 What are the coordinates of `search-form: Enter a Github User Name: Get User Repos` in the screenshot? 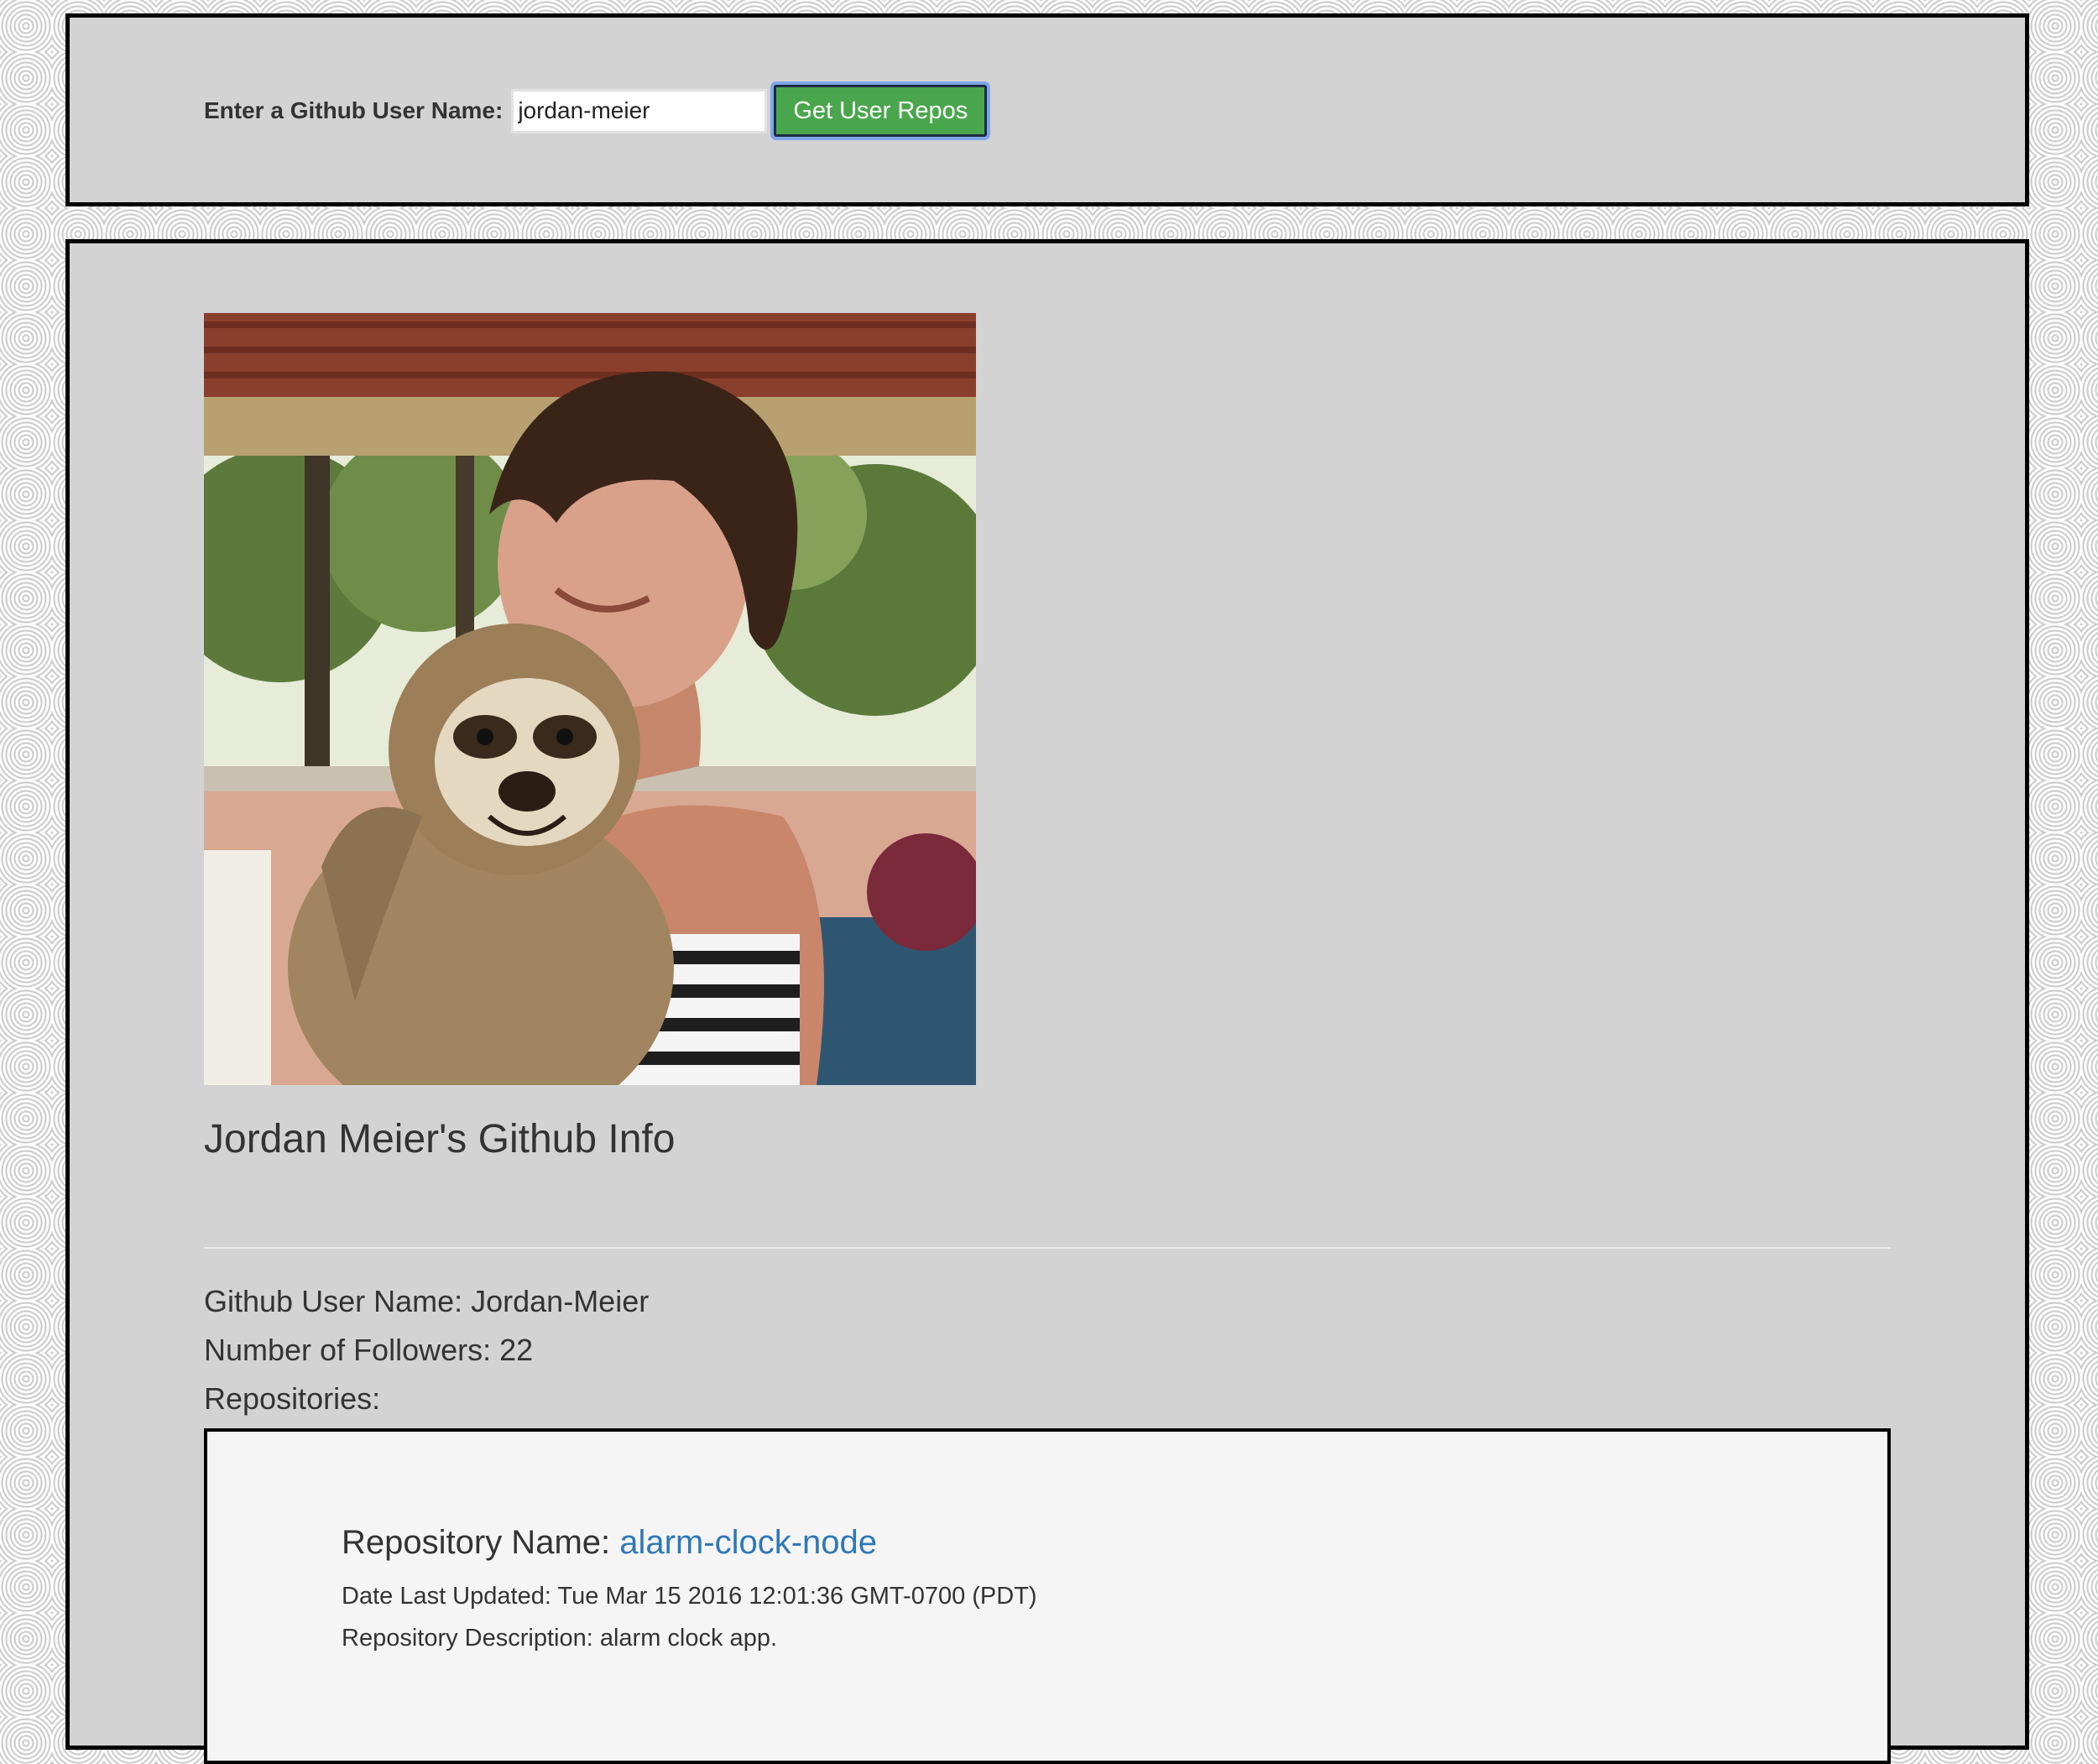 It's located at (596, 111).